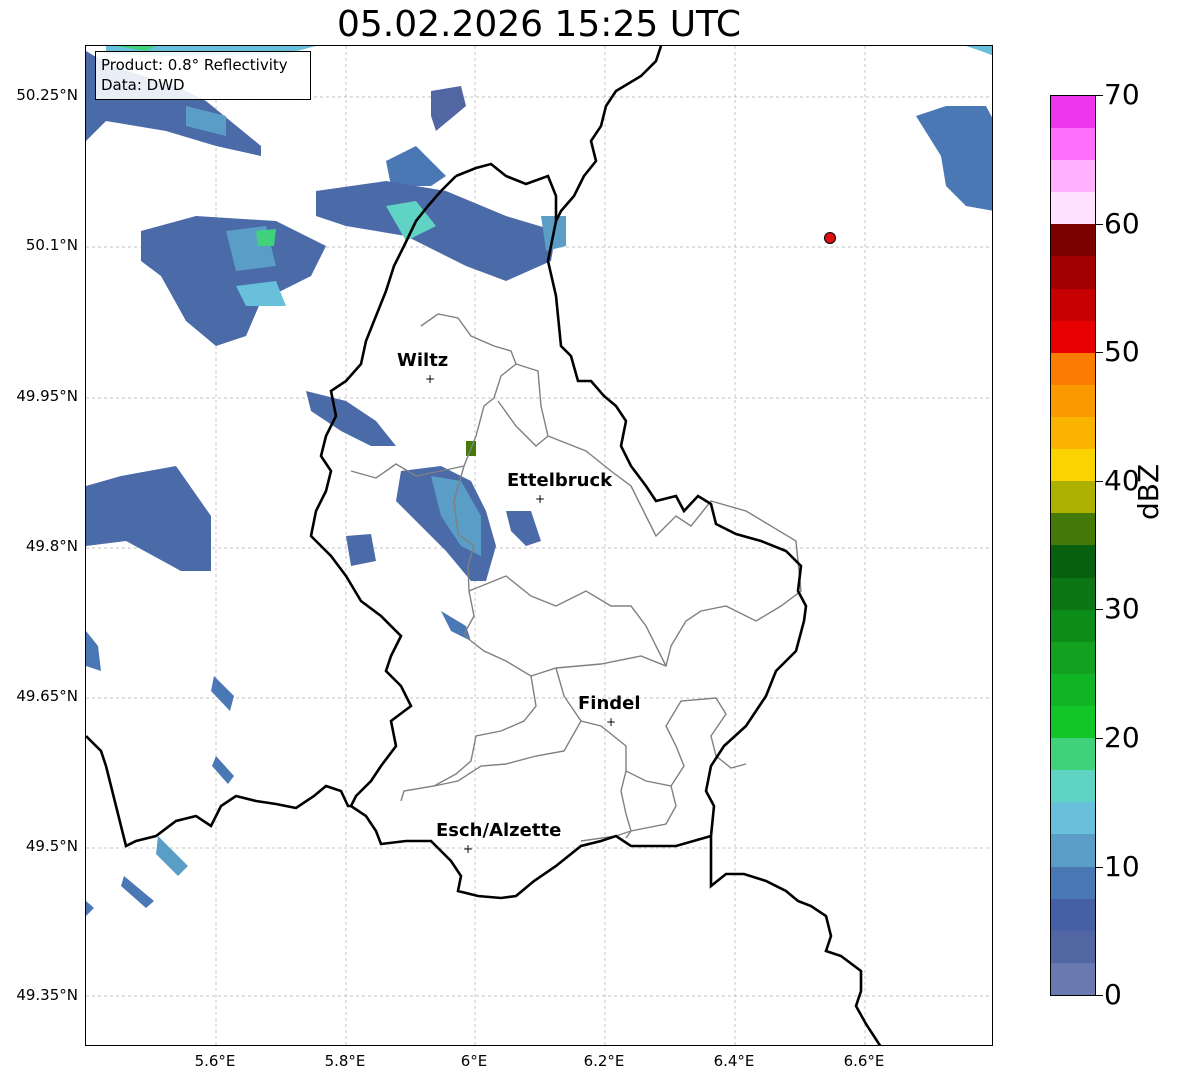  I want to click on product-label: Product: 0.8° Reflectivity, so click(194, 65).